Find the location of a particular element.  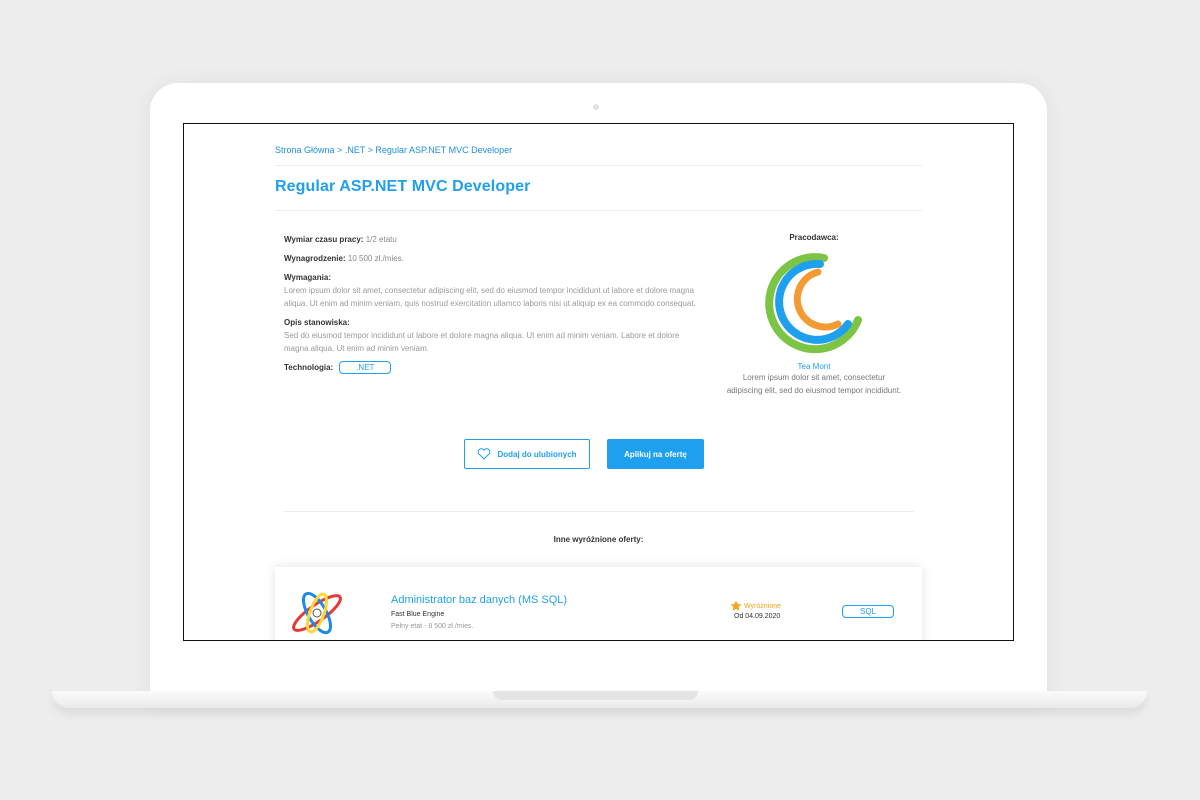

technology-tag: .NET is located at coordinates (365, 367).